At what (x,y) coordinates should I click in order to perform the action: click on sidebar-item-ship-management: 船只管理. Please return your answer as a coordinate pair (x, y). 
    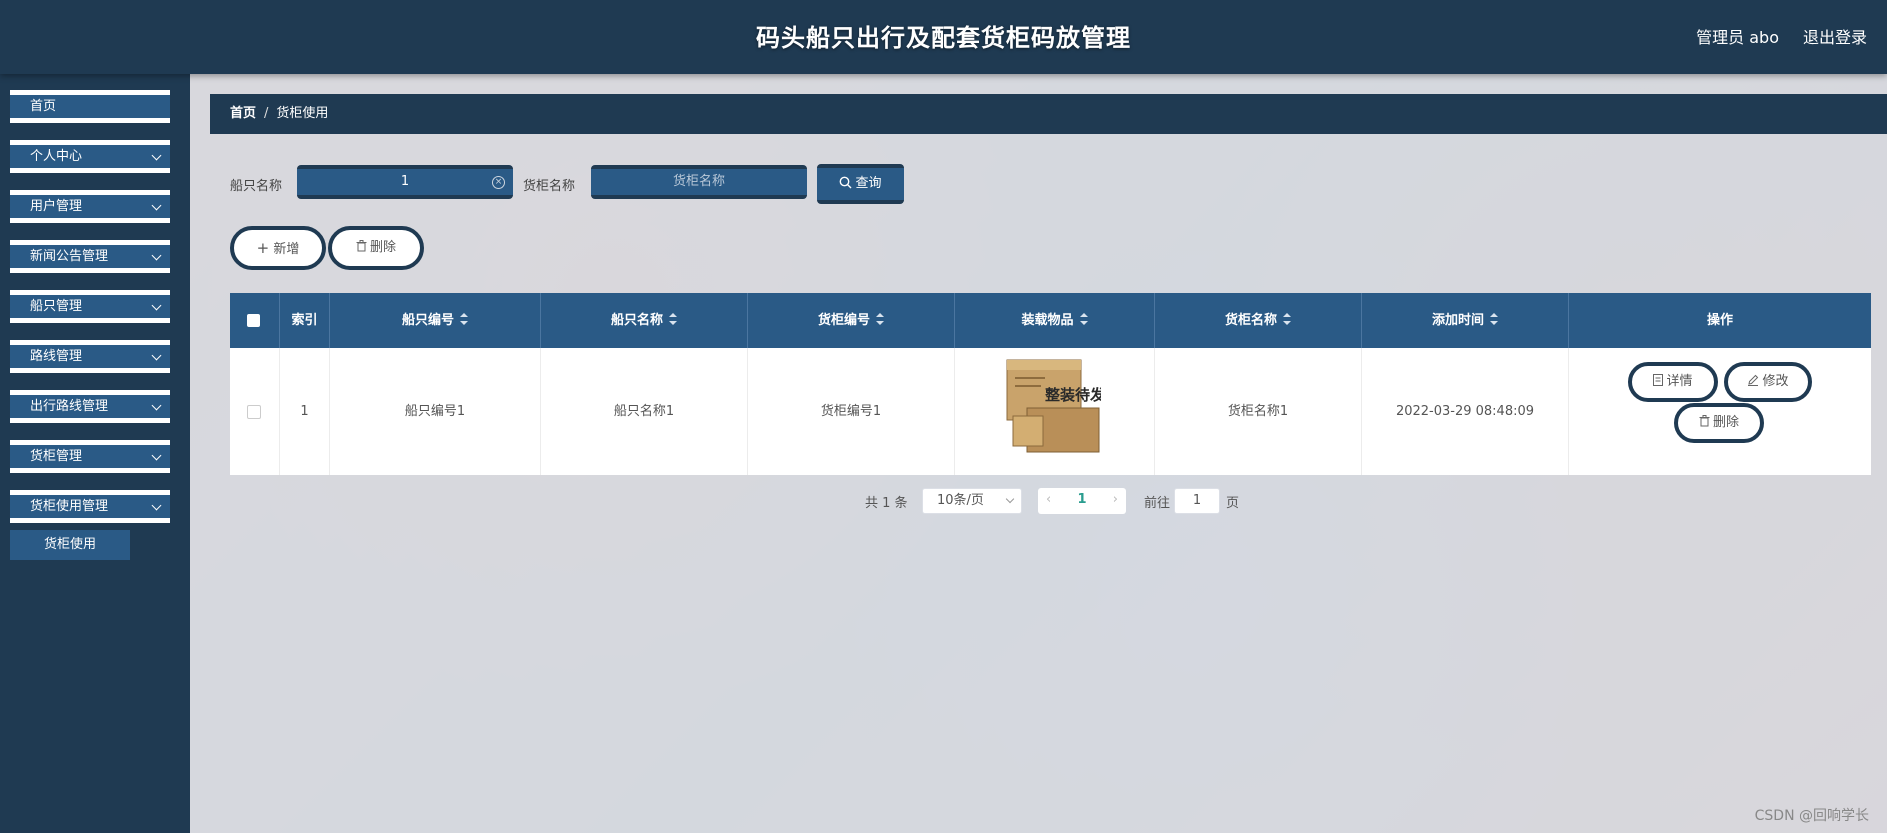
    Looking at the image, I should click on (90, 306).